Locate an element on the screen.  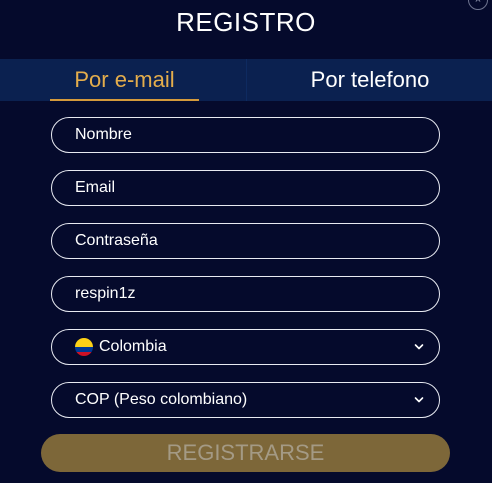
tab-email-label: Por e-mail is located at coordinates (124, 79).